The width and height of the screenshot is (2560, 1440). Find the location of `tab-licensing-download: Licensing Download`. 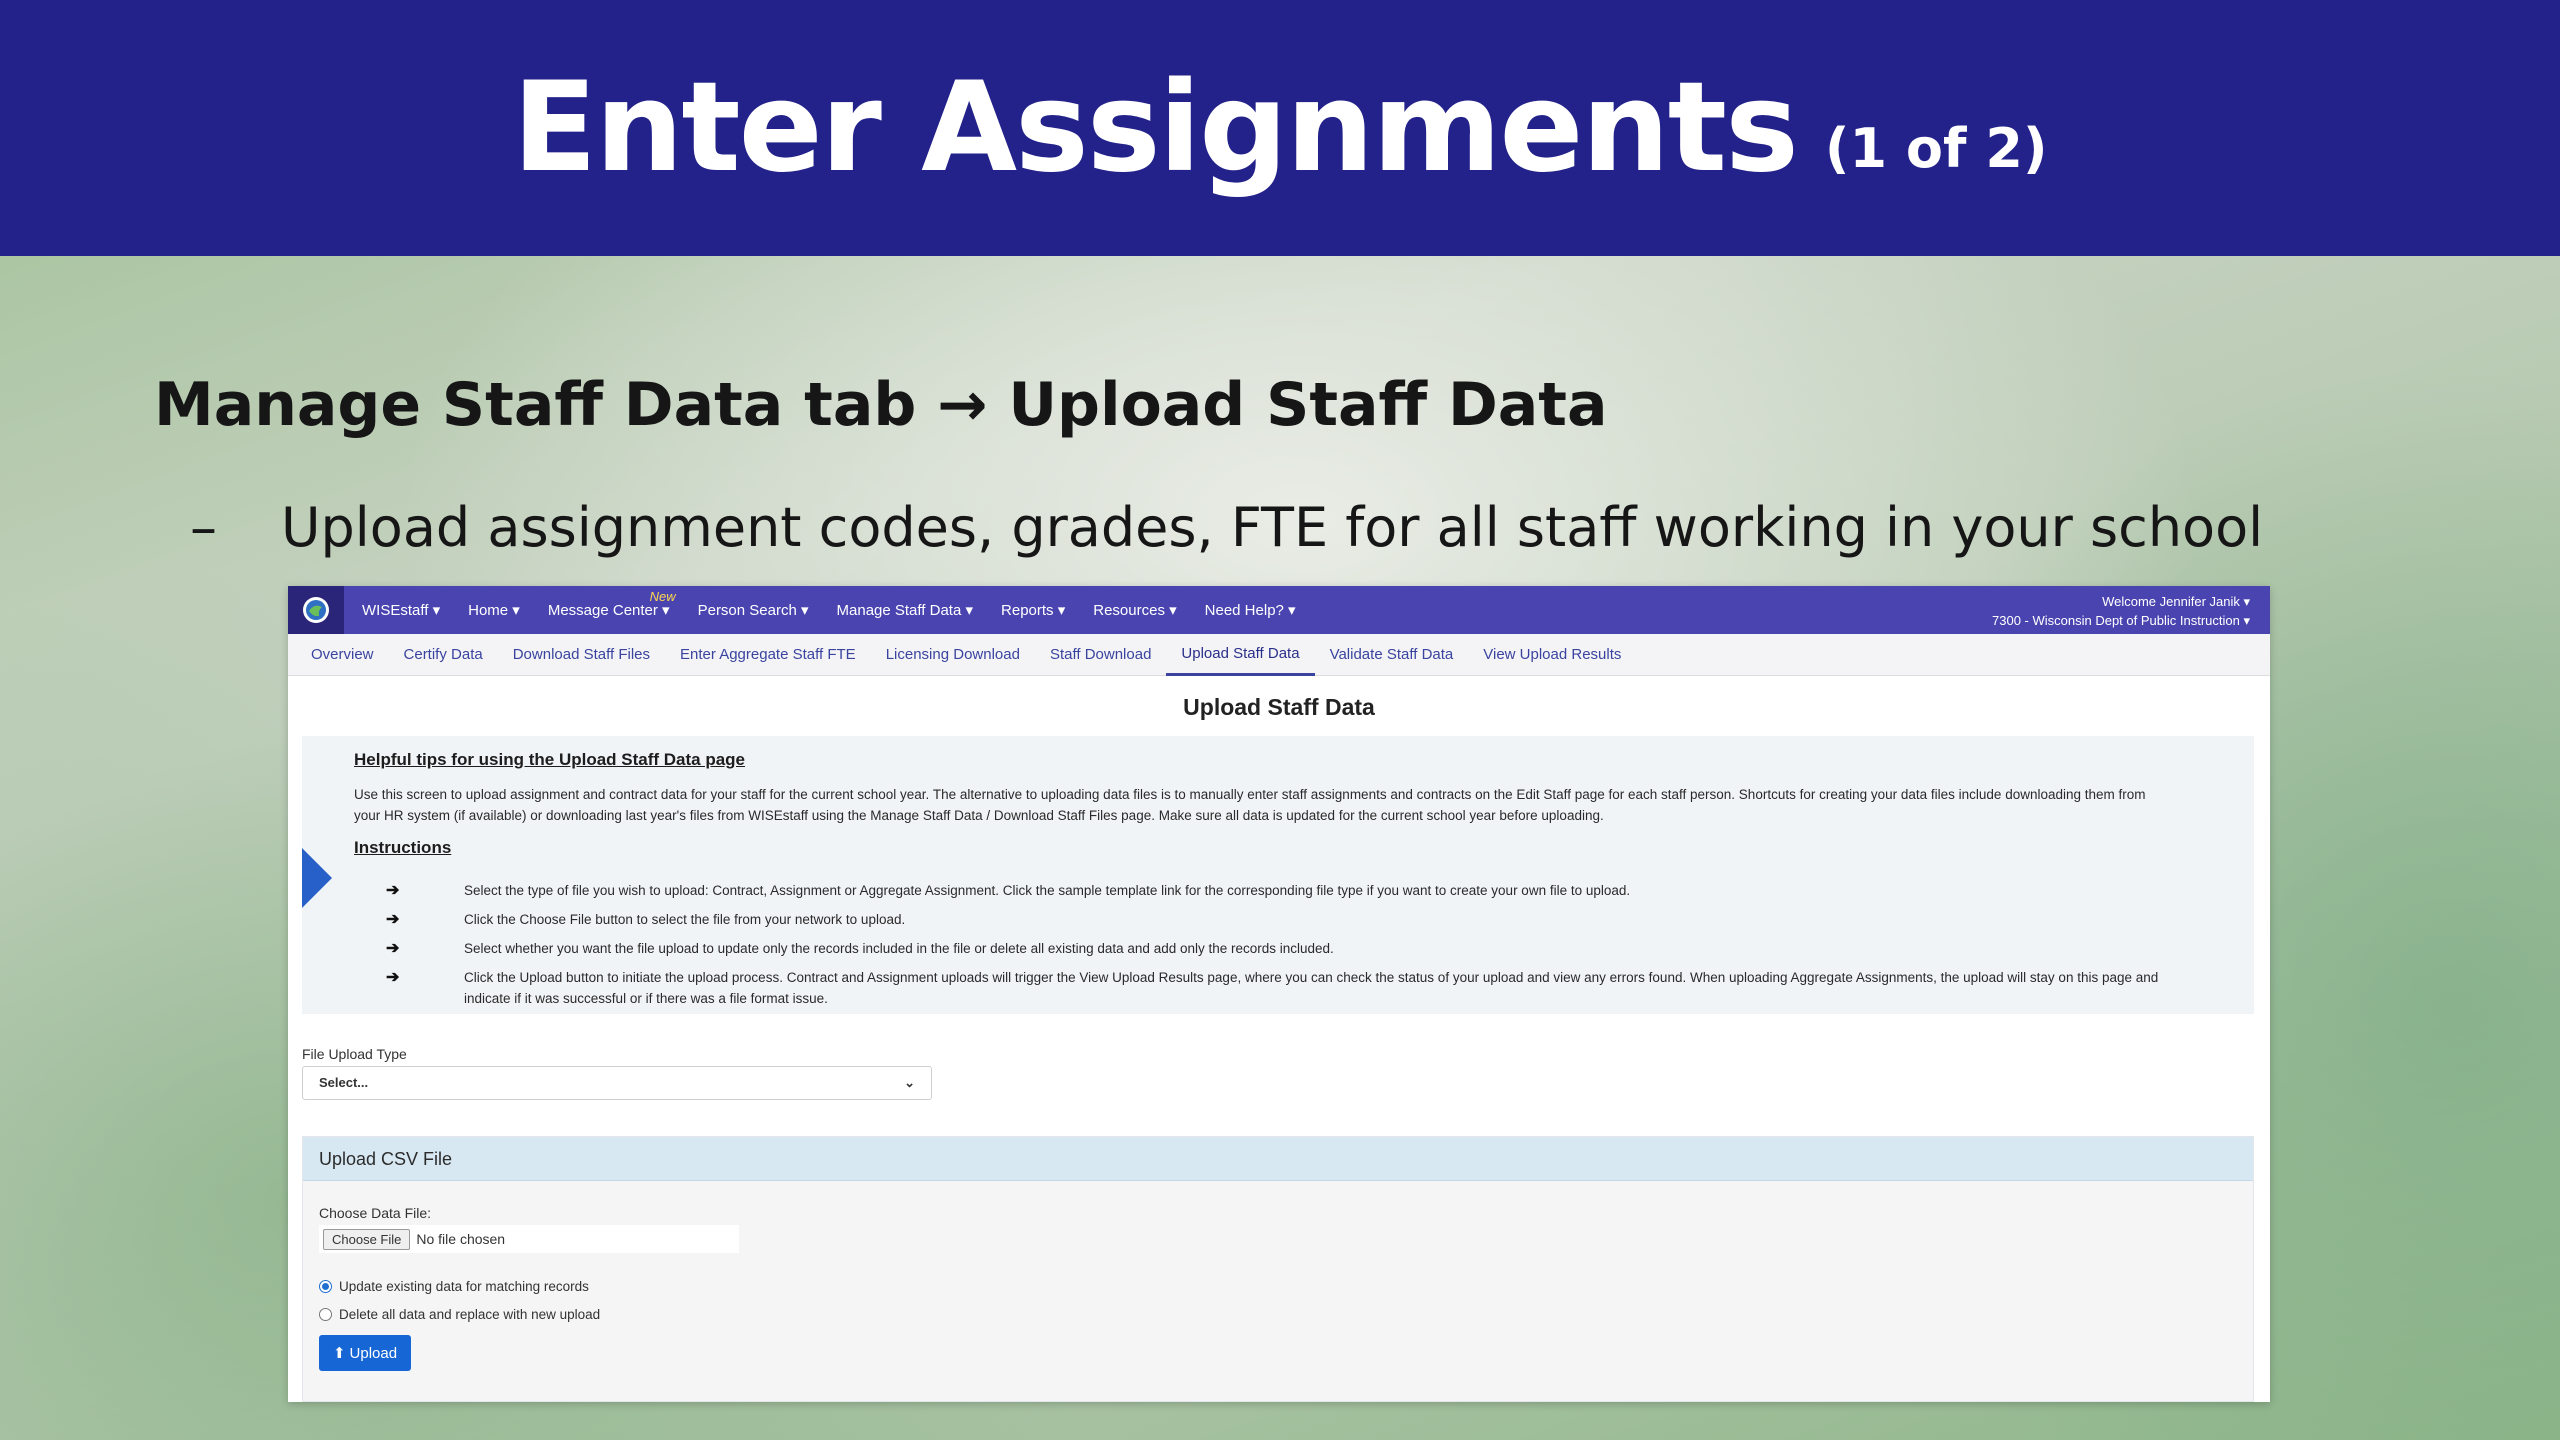

tab-licensing-download: Licensing Download is located at coordinates (953, 655).